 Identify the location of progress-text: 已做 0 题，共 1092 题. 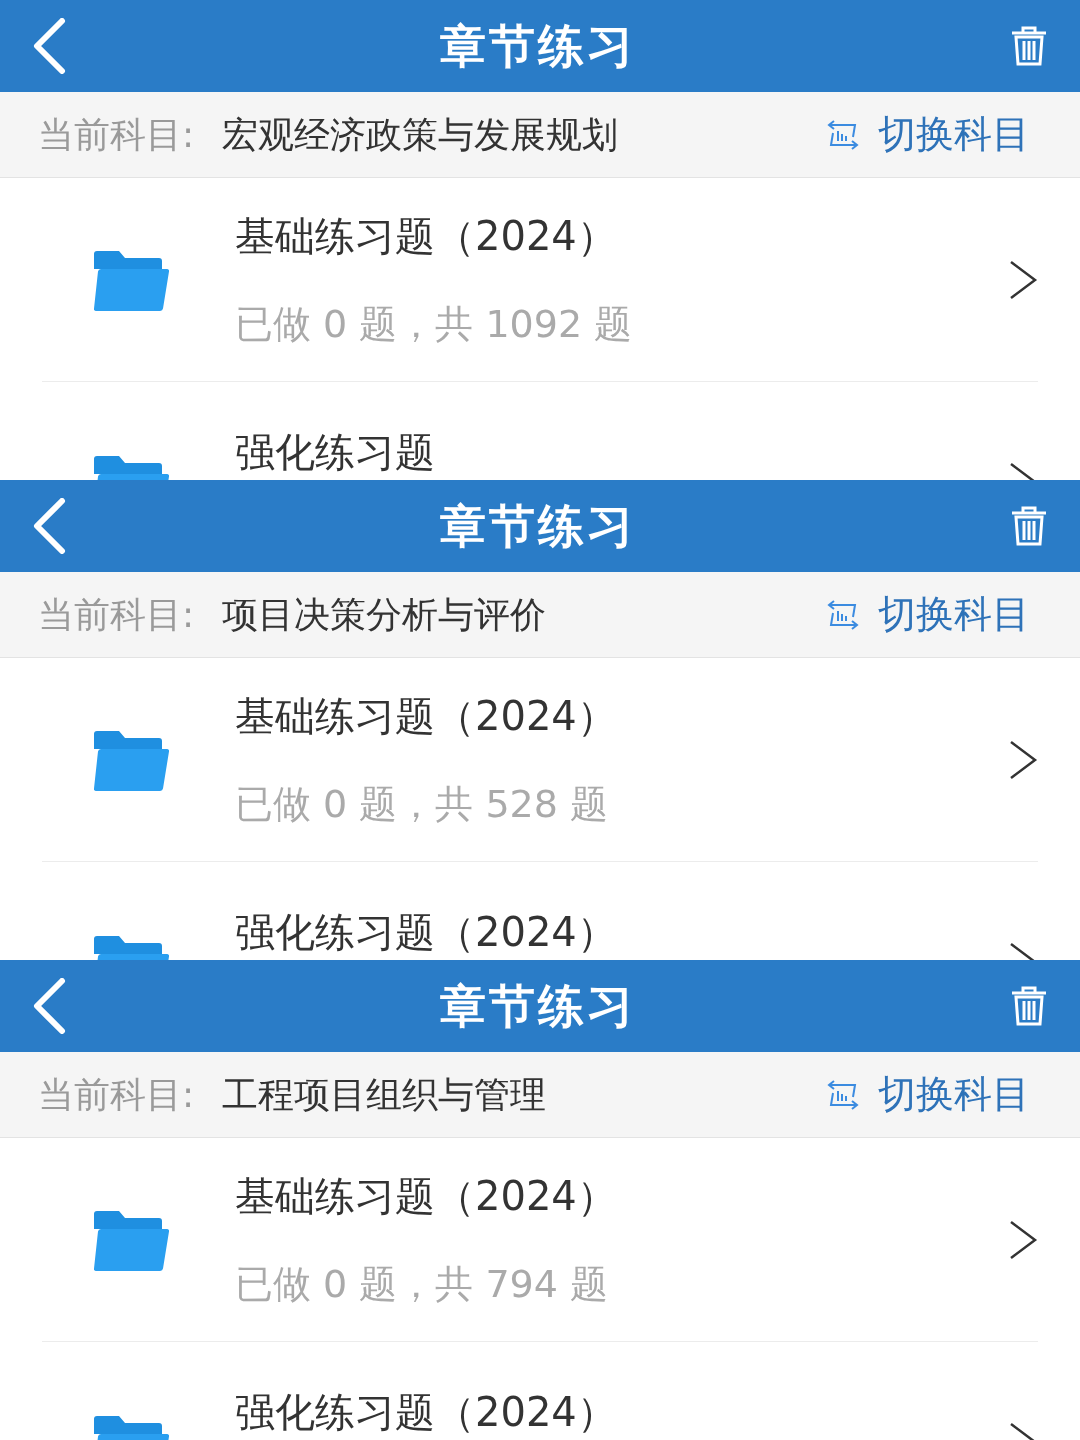
(434, 324).